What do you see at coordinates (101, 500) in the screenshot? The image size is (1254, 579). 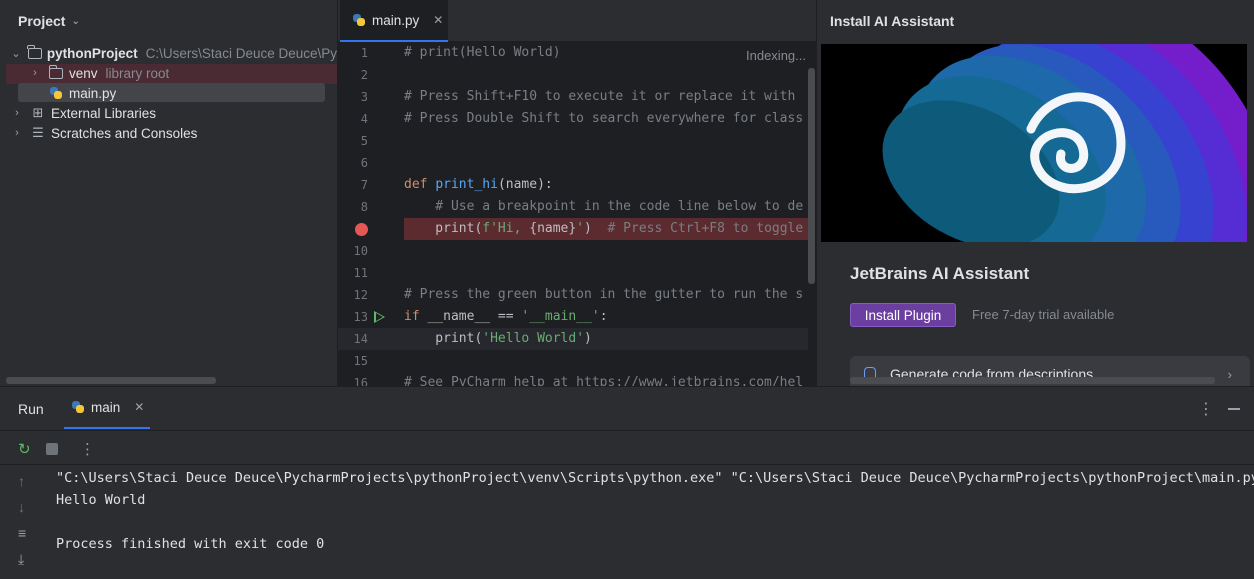 I see `console-line: Hello World` at bounding box center [101, 500].